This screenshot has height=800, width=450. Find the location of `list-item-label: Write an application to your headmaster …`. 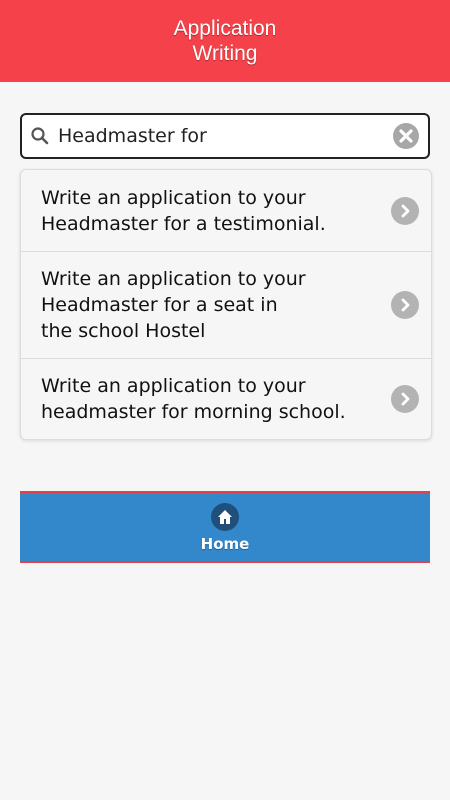

list-item-label: Write an application to your headmaster … is located at coordinates (193, 399).